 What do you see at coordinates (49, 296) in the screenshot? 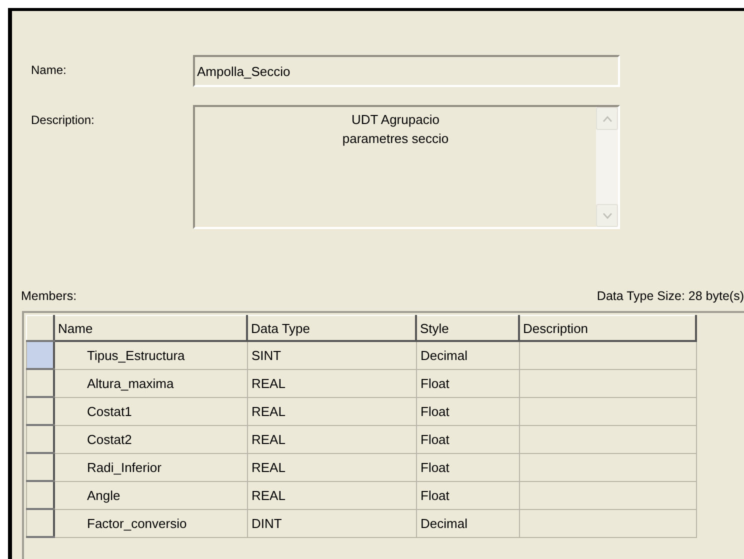
I see `members-label: Members:` at bounding box center [49, 296].